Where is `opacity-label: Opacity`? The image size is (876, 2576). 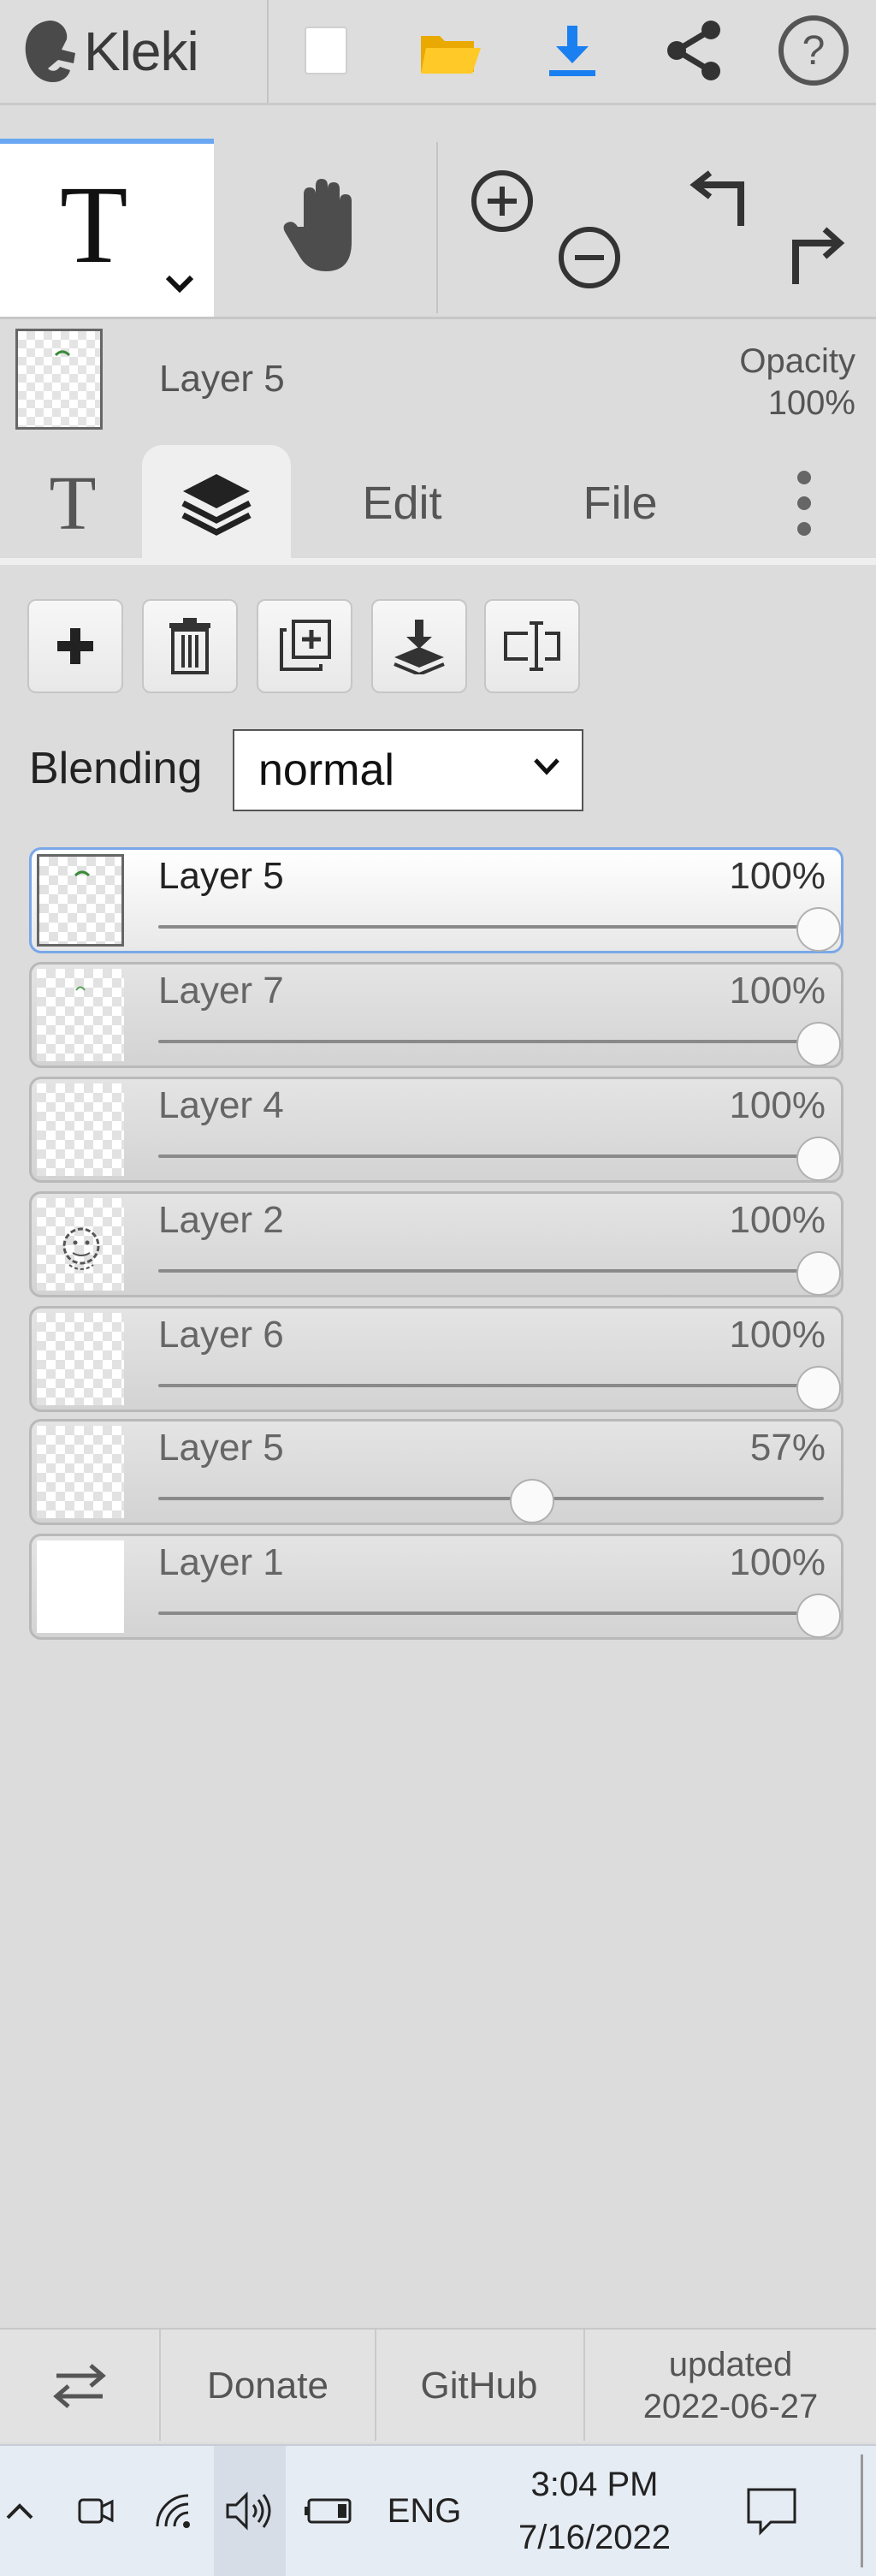 opacity-label: Opacity is located at coordinates (797, 361).